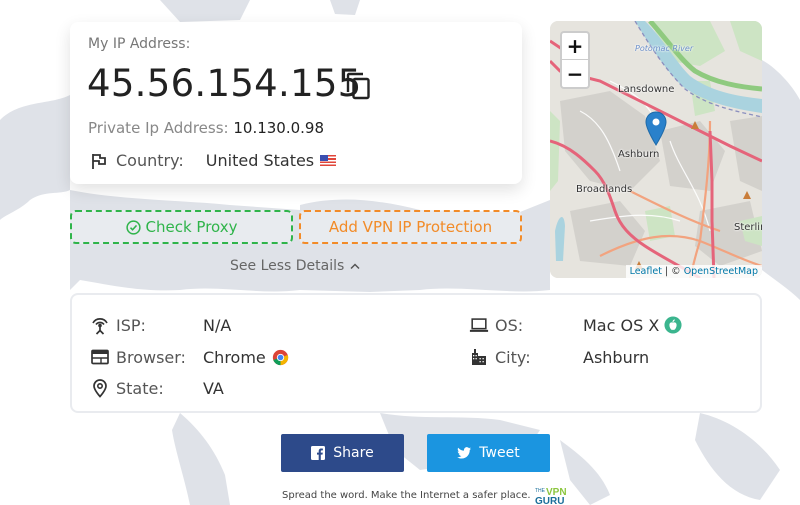  I want to click on city-value: Ashburn, so click(616, 357).